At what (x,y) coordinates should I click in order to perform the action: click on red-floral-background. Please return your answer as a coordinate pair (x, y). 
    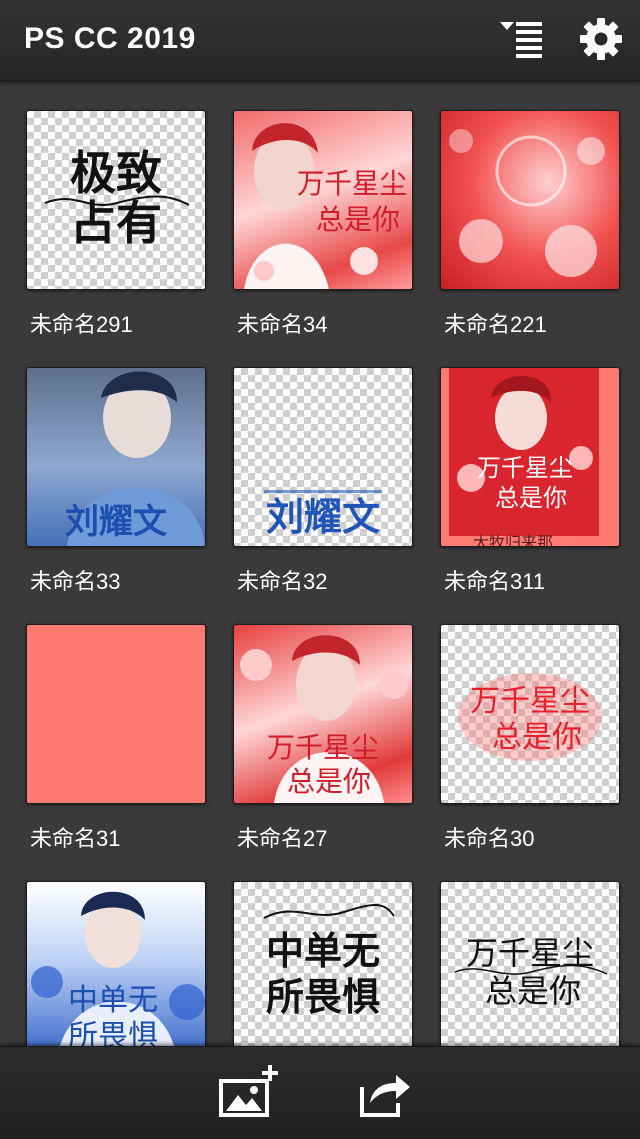
    Looking at the image, I should click on (527, 203).